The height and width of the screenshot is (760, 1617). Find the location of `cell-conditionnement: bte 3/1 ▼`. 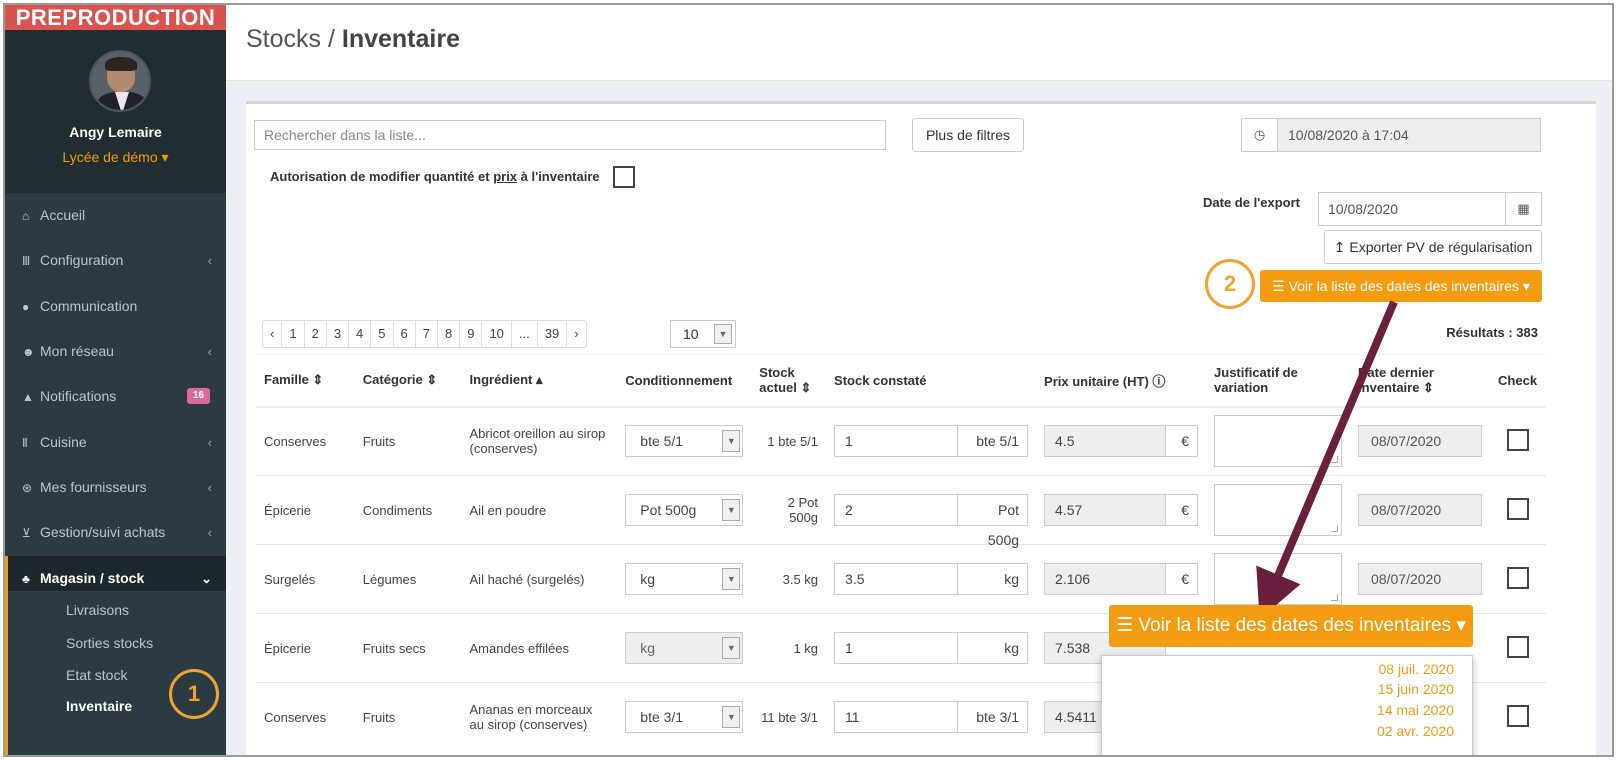

cell-conditionnement: bte 3/1 ▼ is located at coordinates (684, 717).